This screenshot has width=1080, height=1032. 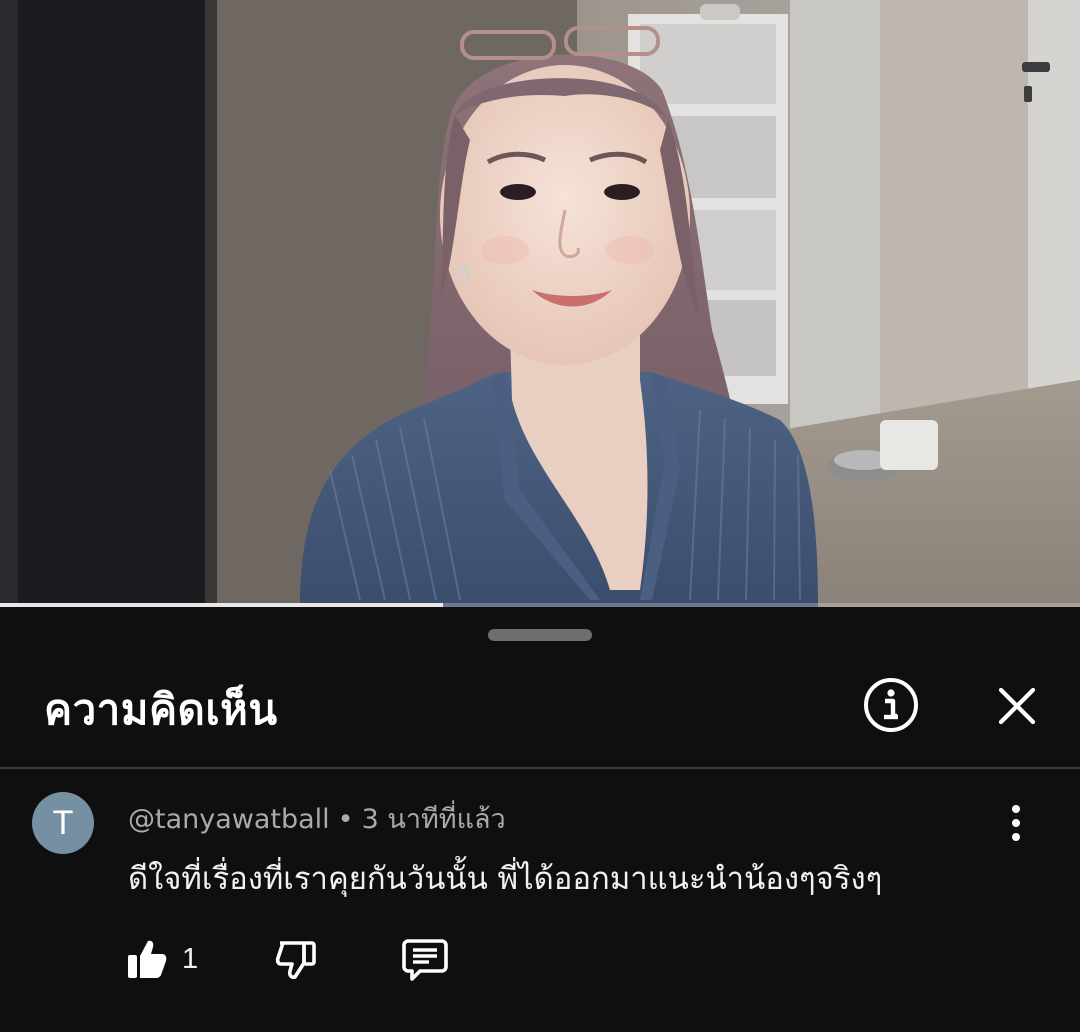 I want to click on close-icon, so click(x=1017, y=706).